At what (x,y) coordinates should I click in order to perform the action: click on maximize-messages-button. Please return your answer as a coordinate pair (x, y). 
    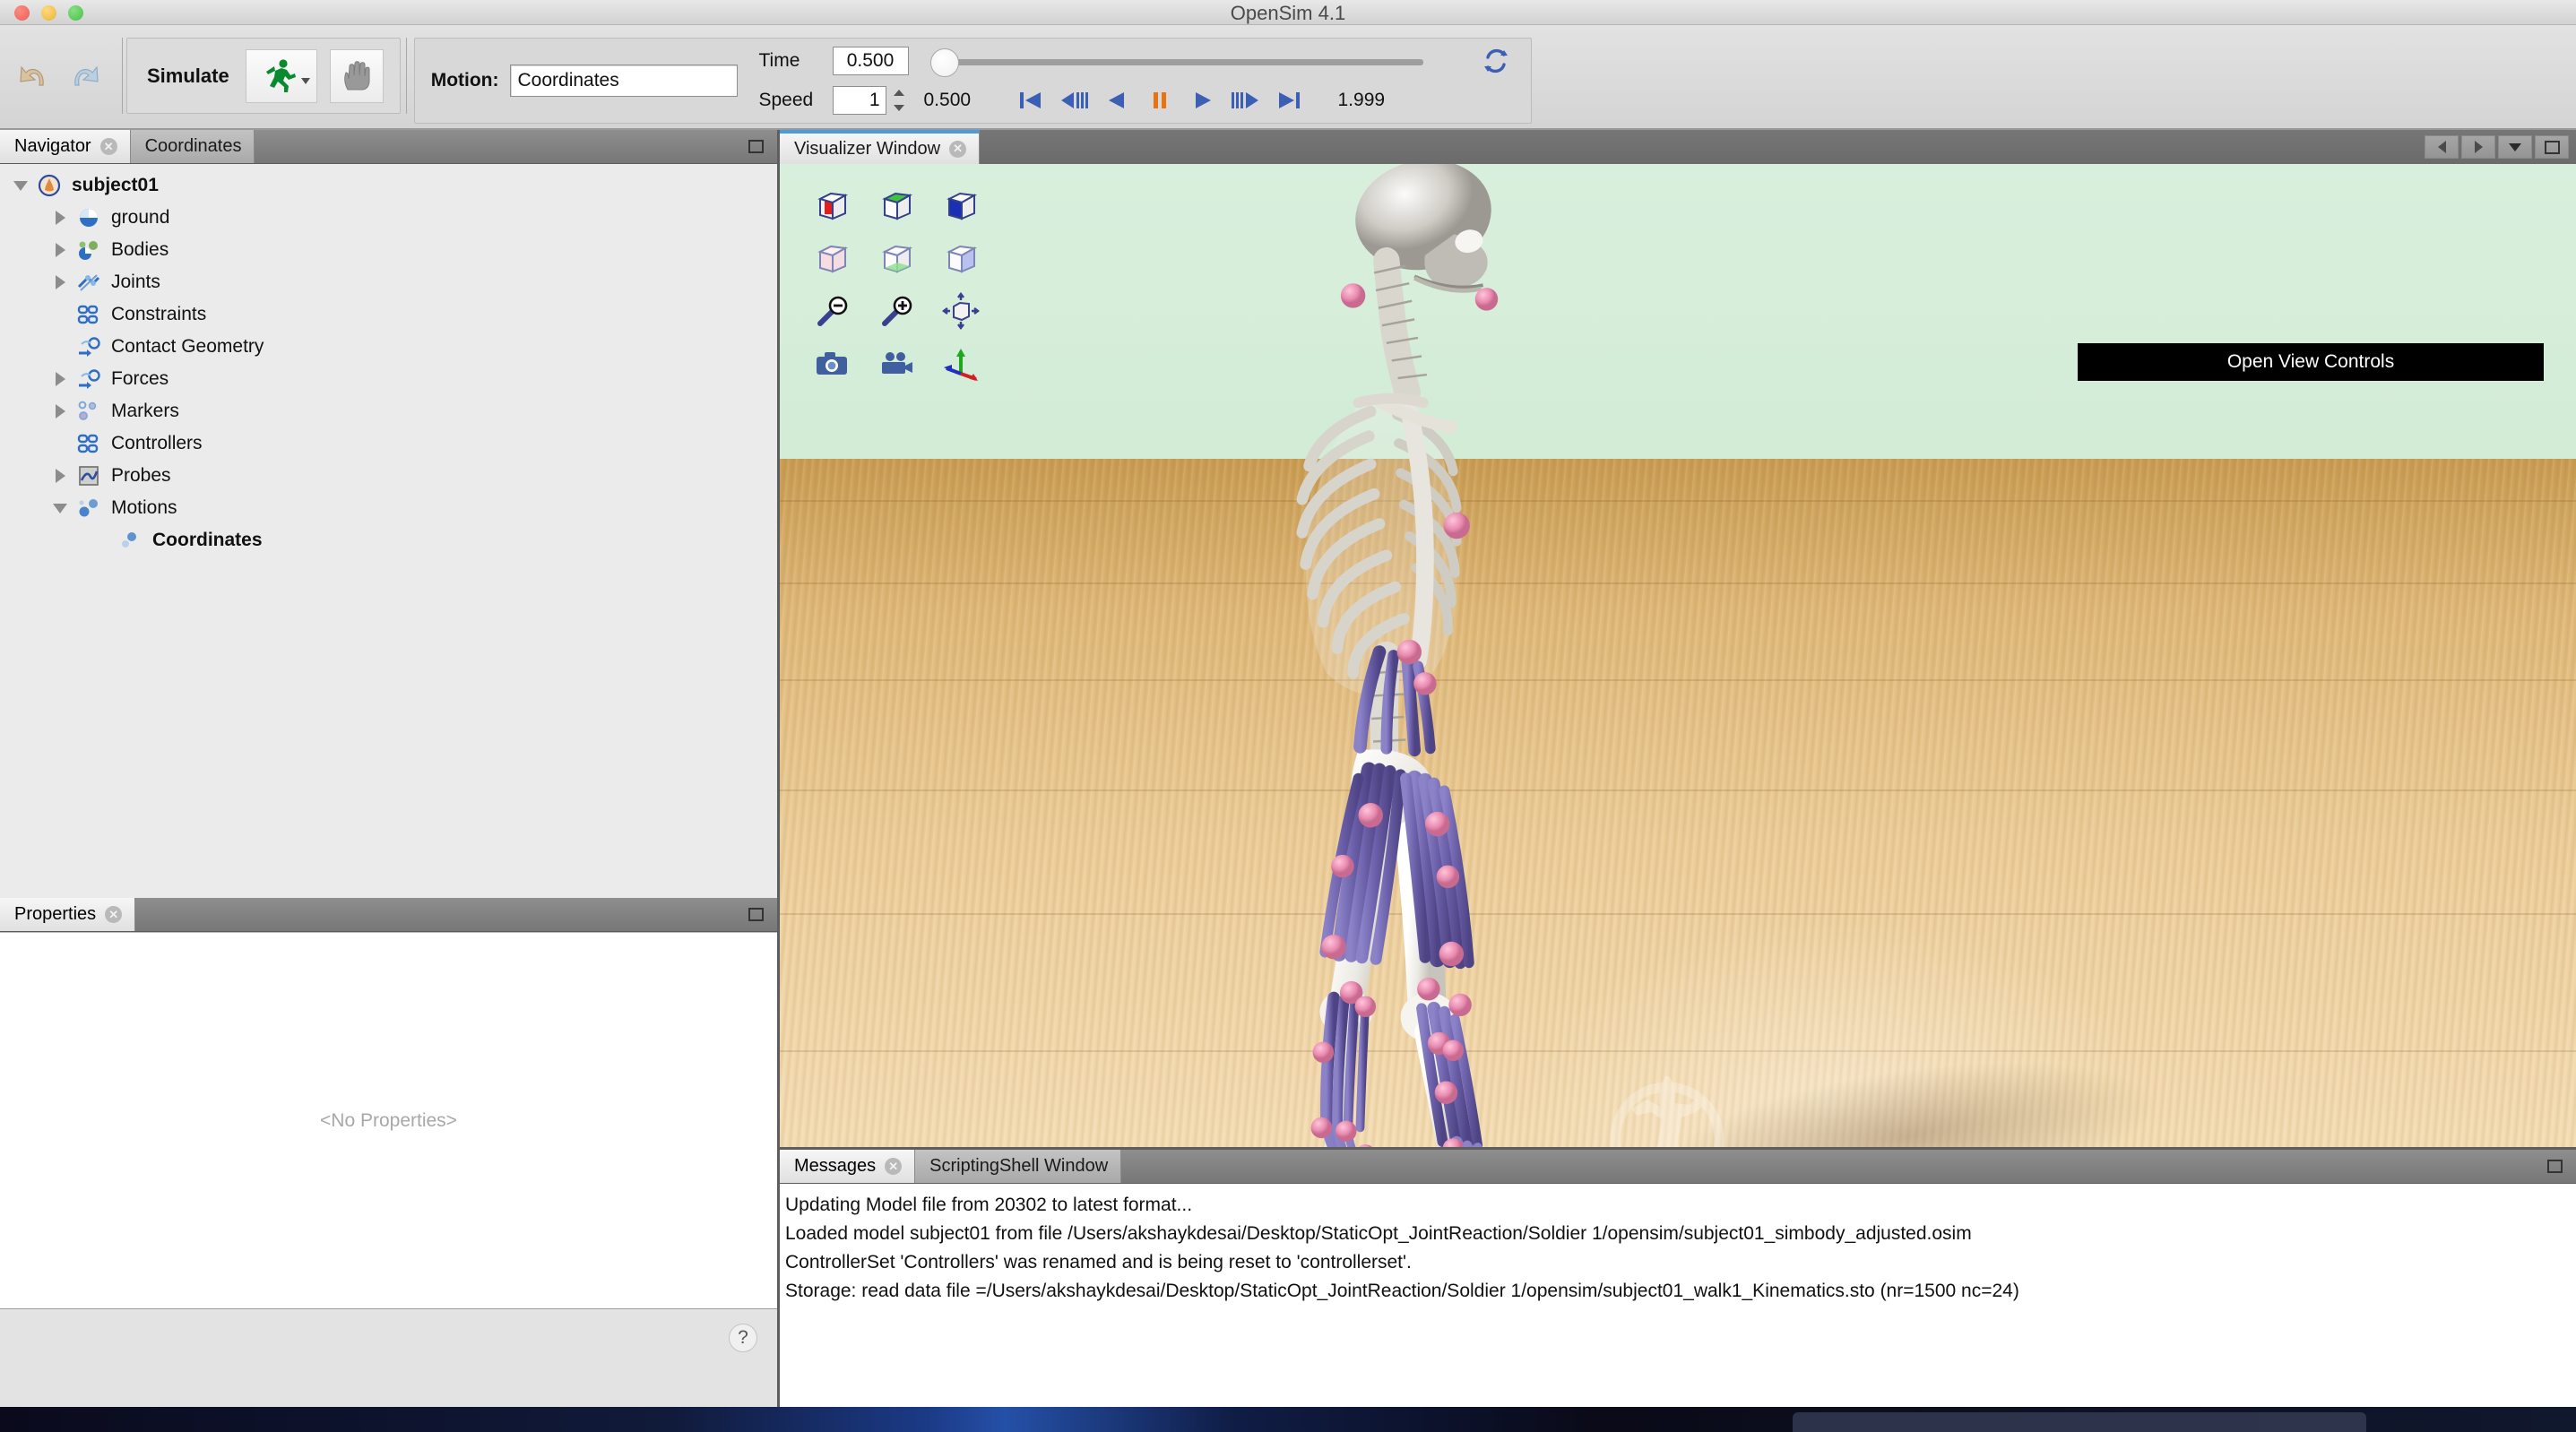
    Looking at the image, I should click on (2554, 1166).